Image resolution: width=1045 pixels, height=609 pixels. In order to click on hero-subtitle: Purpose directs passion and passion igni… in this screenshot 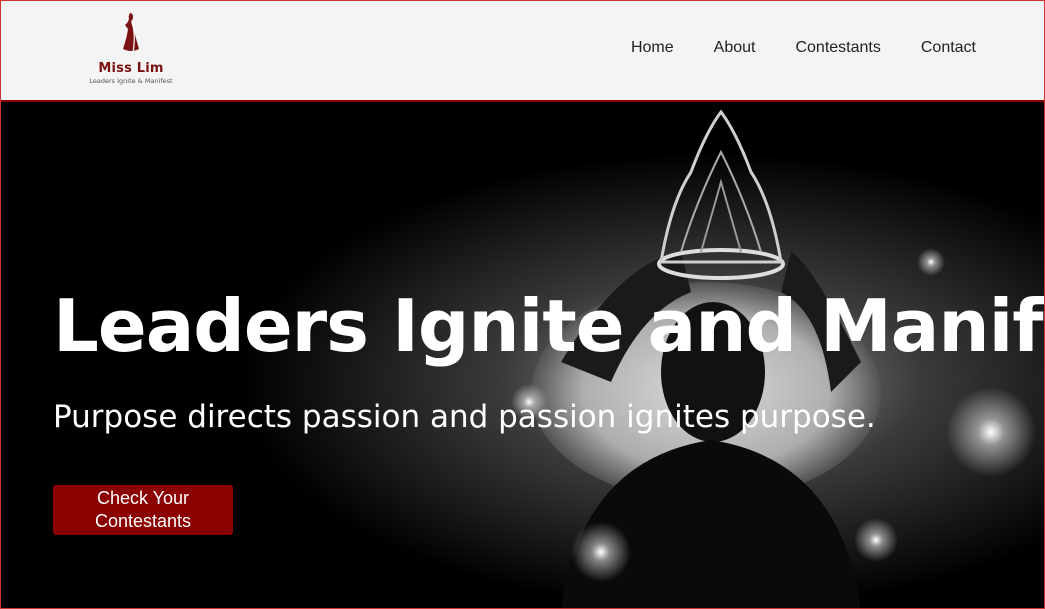, I will do `click(464, 417)`.